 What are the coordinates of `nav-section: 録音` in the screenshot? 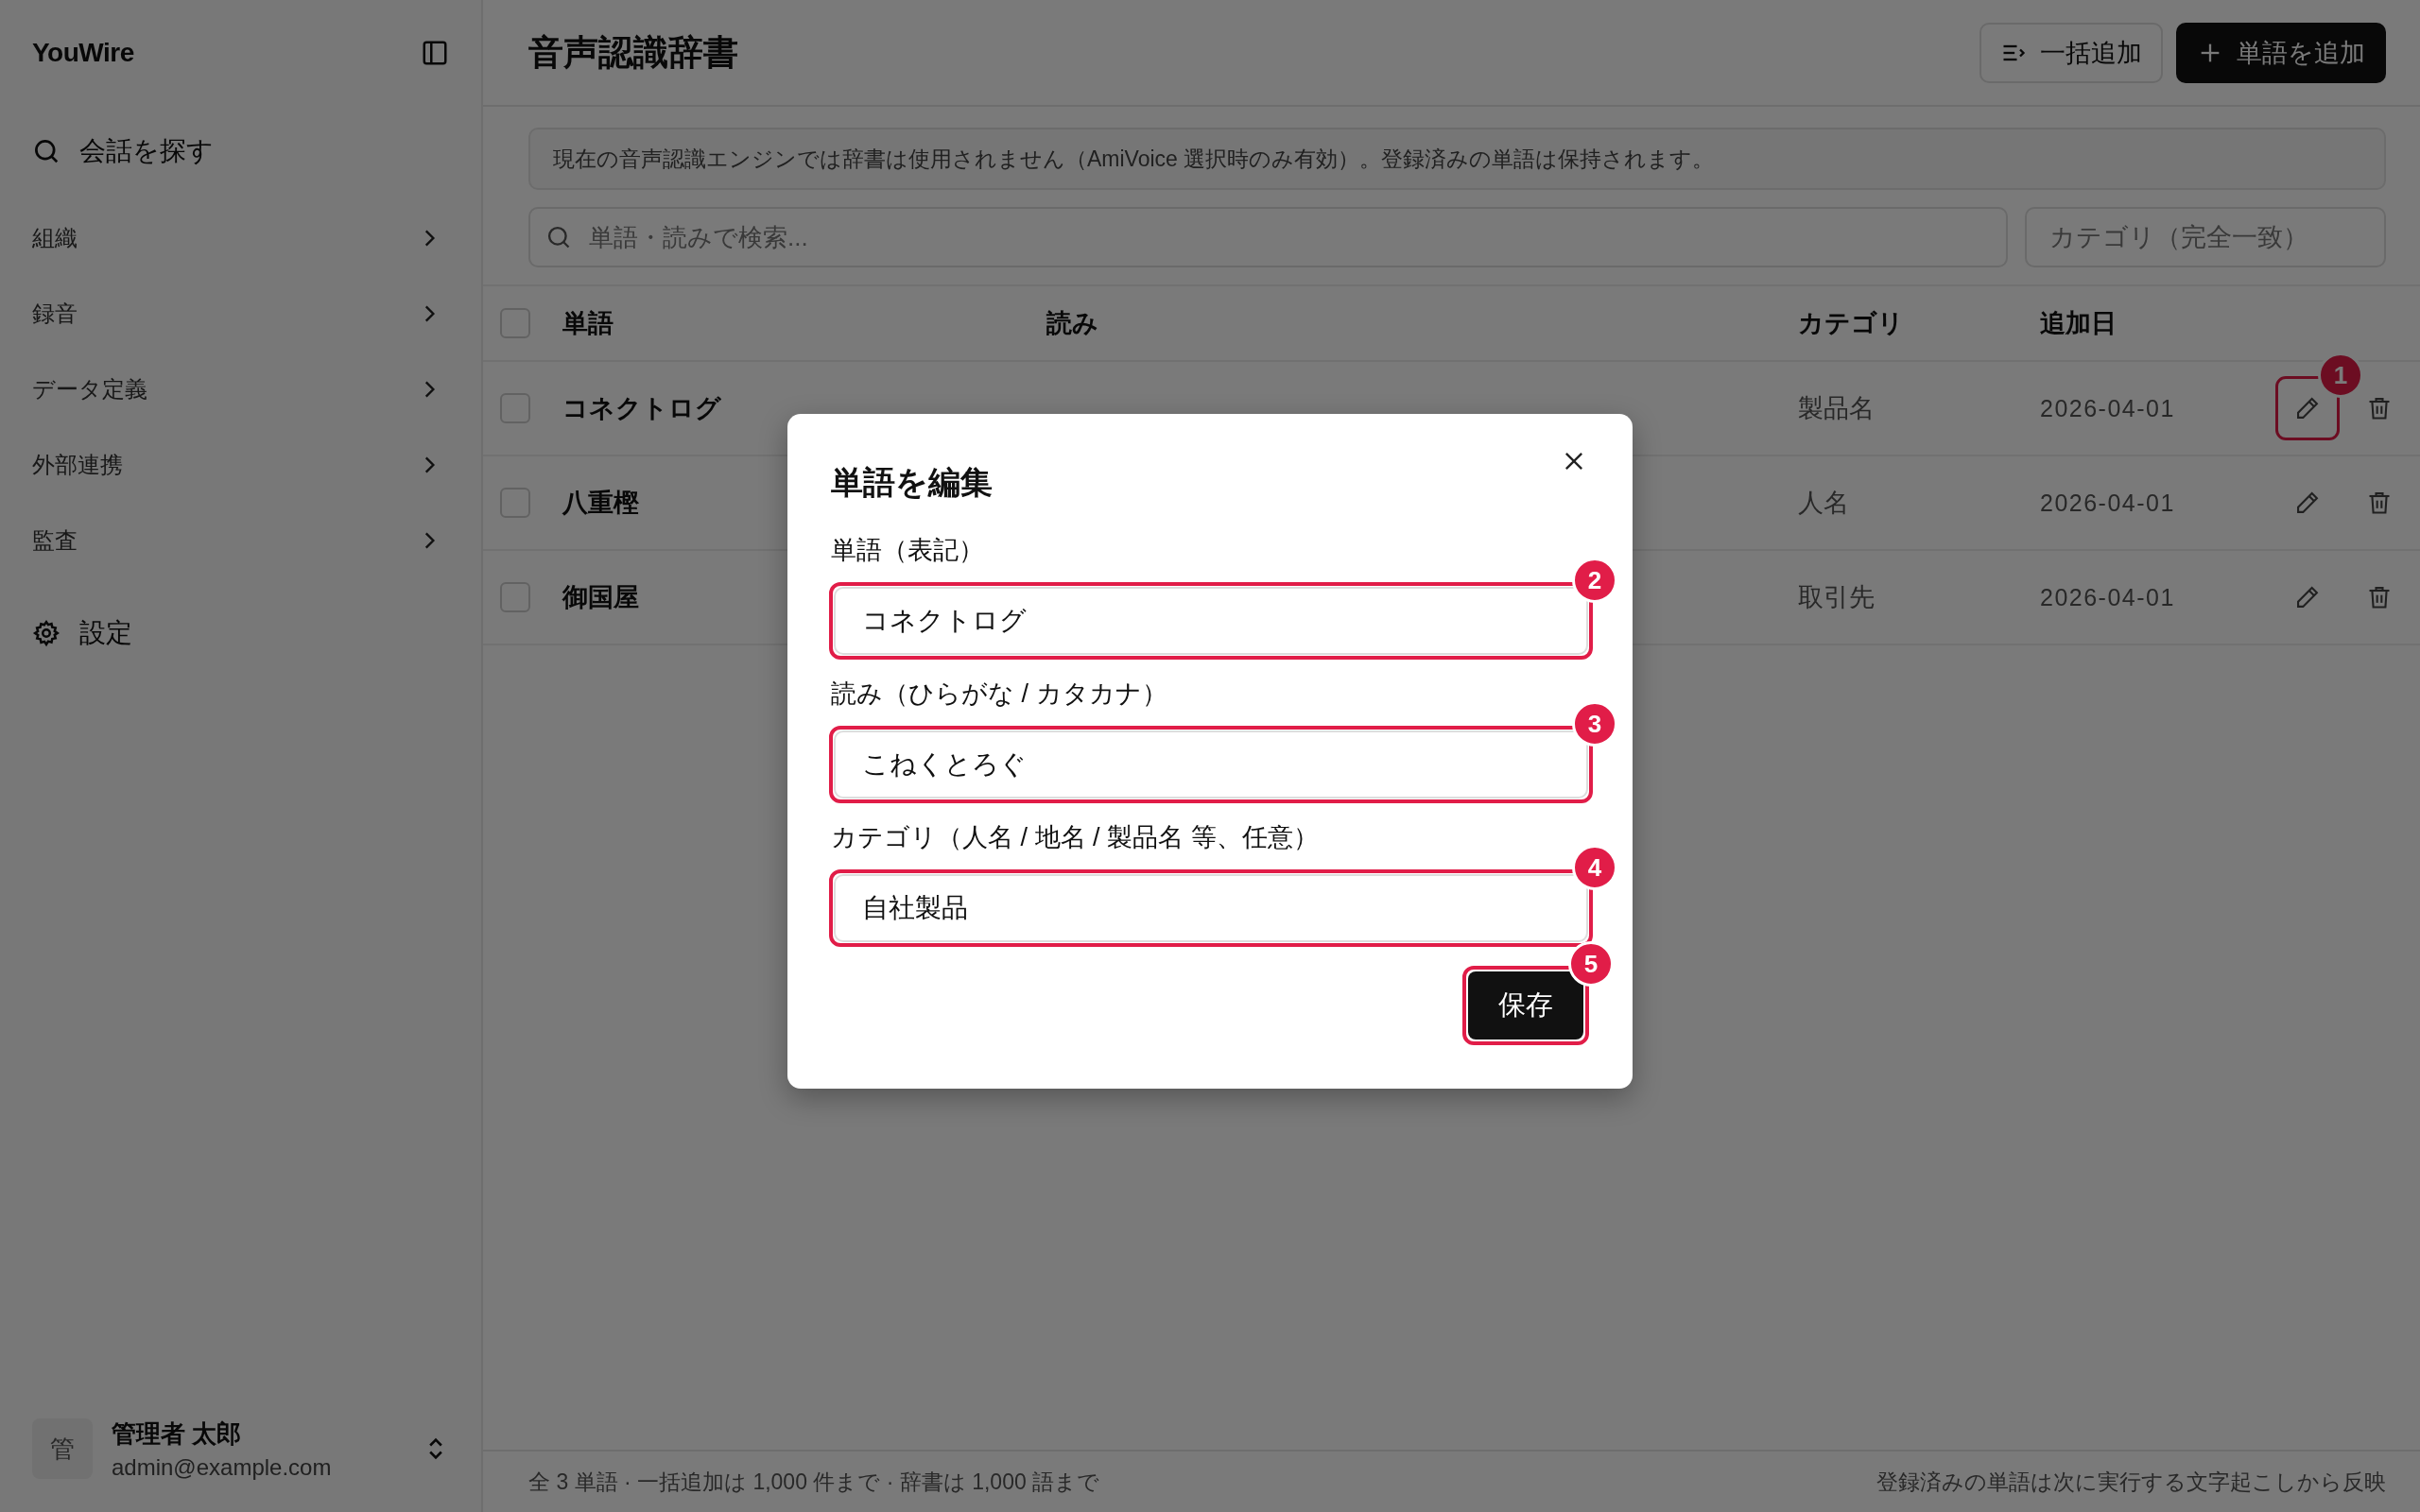 It's located at (55, 314).